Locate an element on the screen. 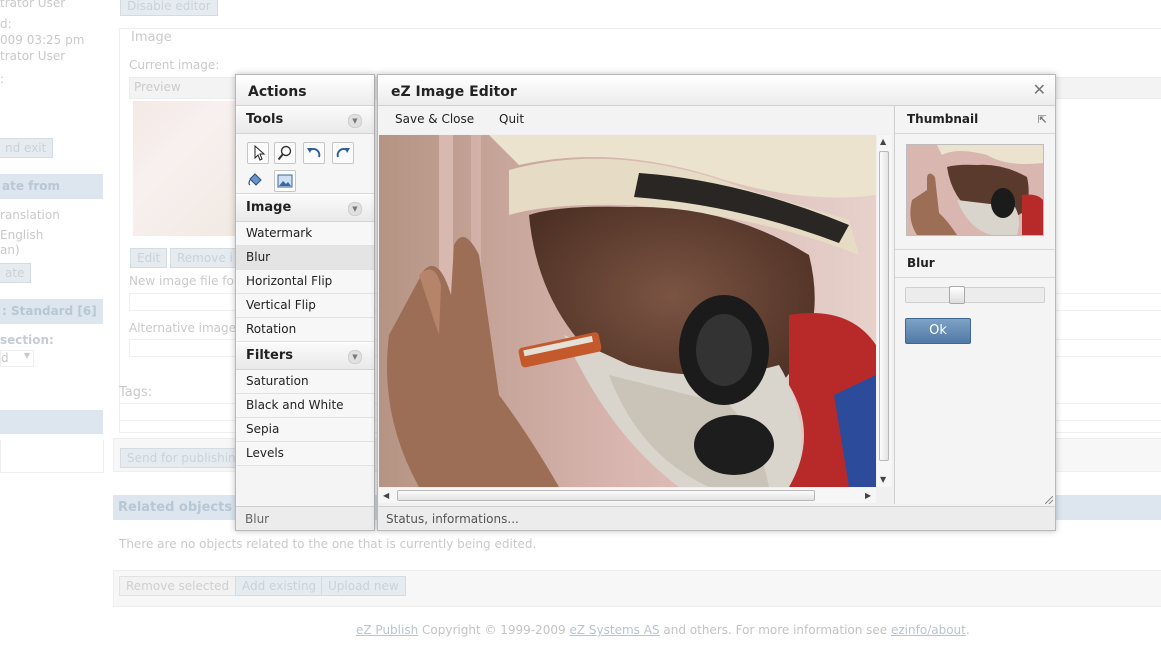 The height and width of the screenshot is (645, 1161). paint-bucket-button is located at coordinates (255, 180).